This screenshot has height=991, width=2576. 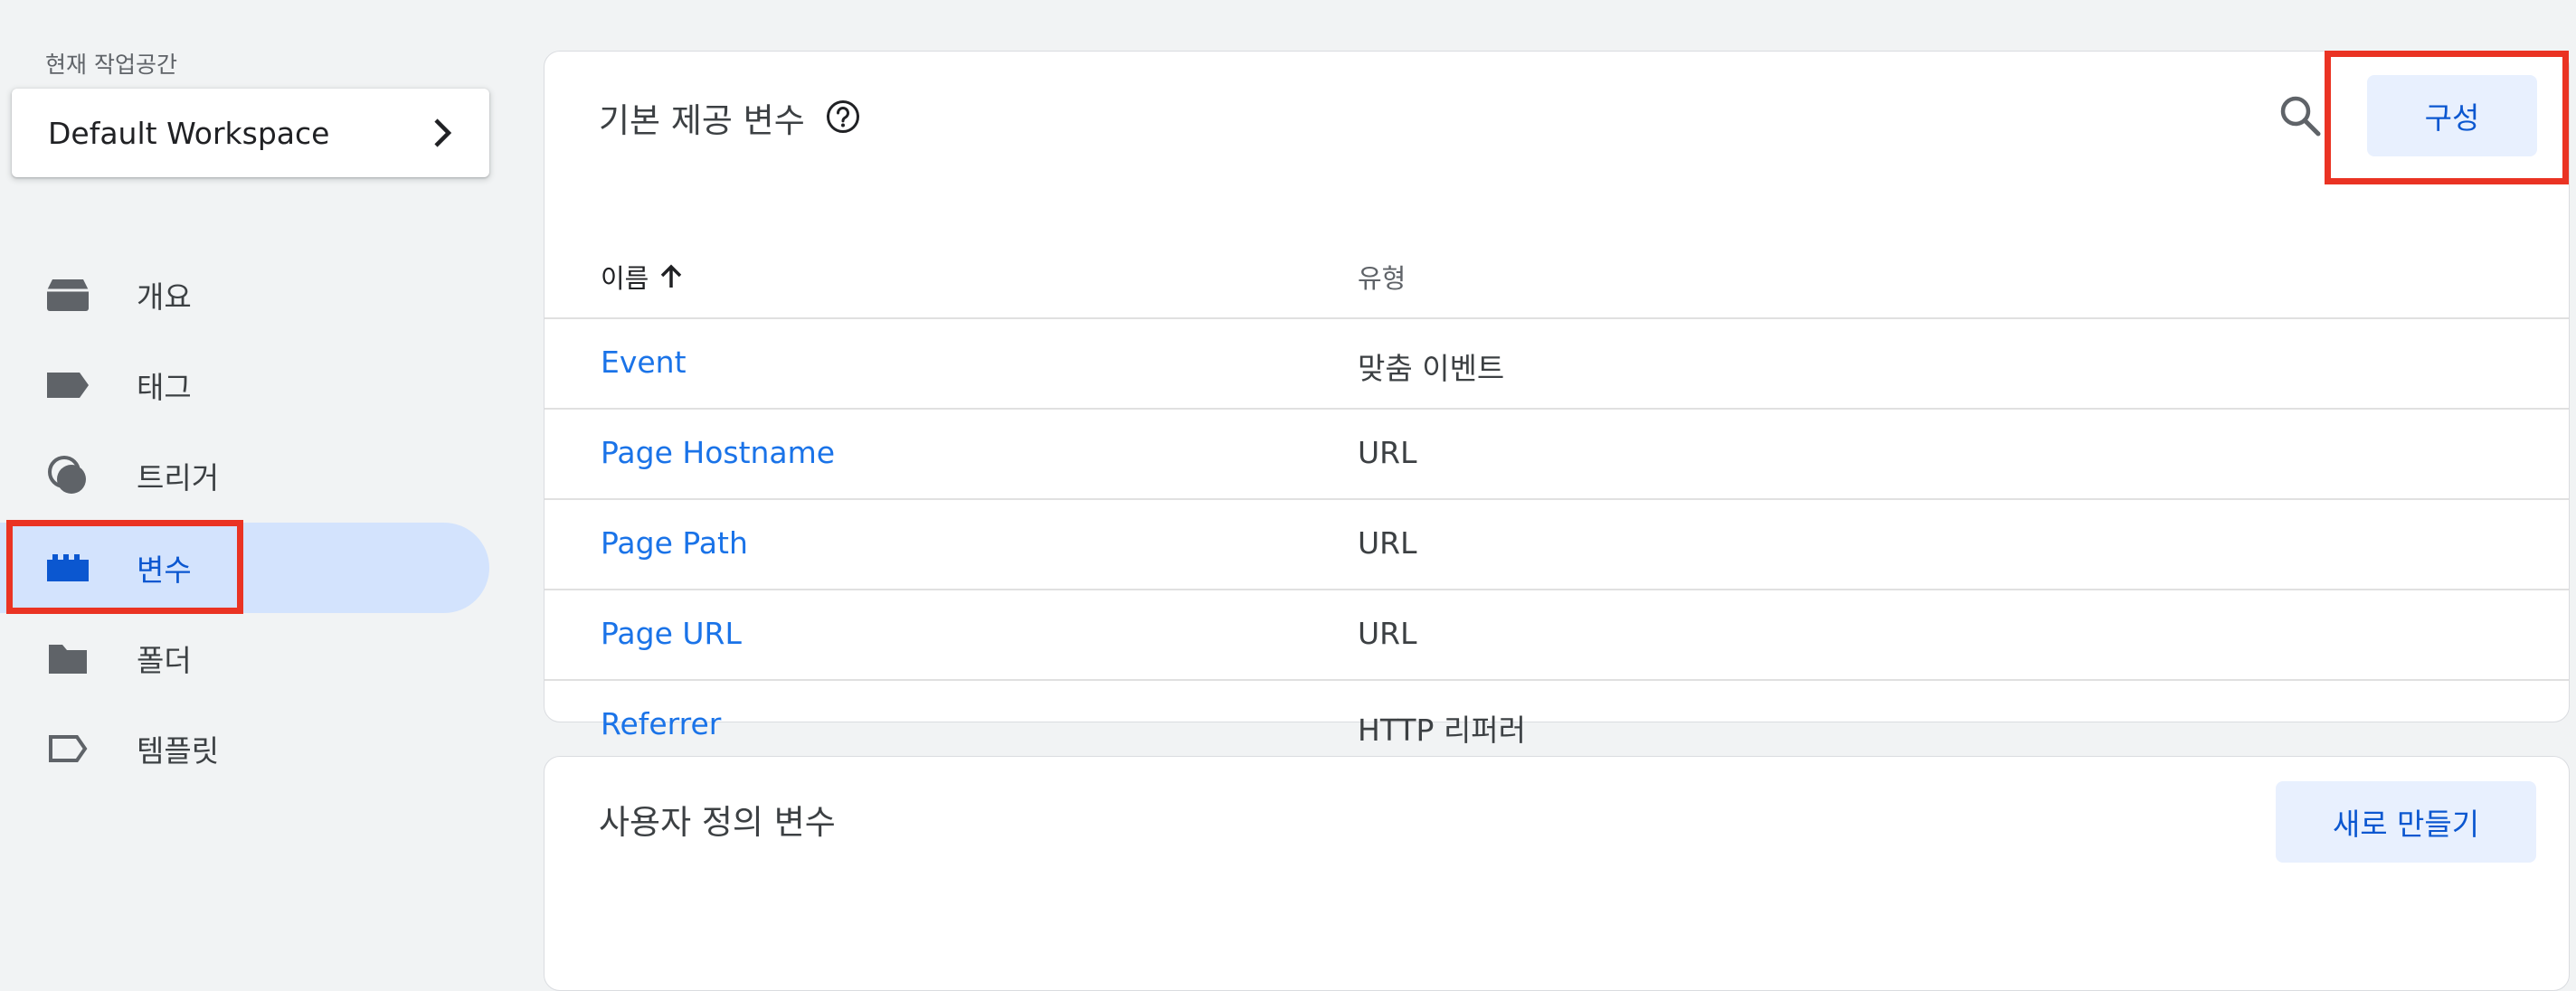 I want to click on workspace-name: Default Workspace, so click(x=189, y=133).